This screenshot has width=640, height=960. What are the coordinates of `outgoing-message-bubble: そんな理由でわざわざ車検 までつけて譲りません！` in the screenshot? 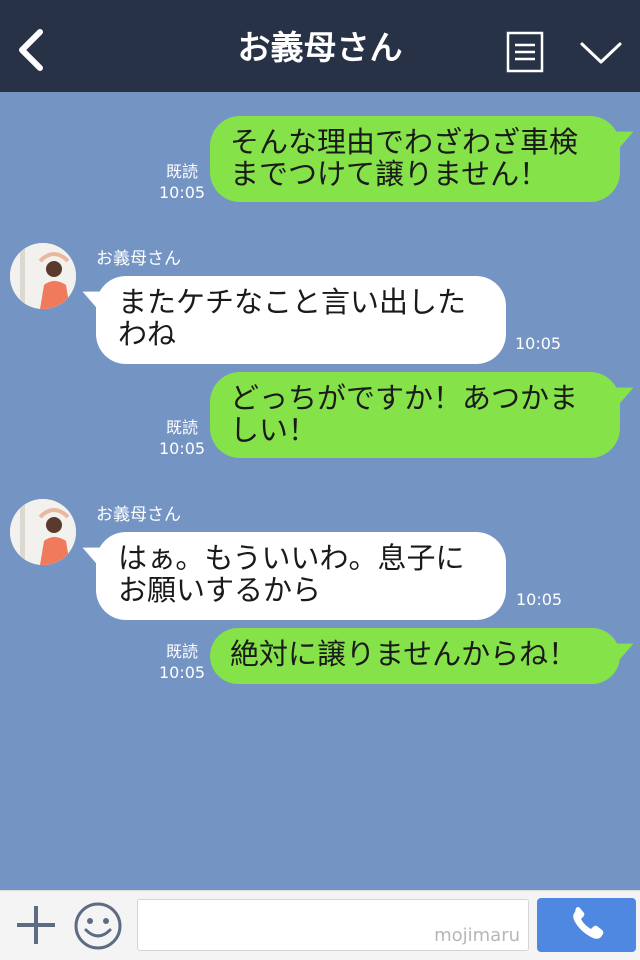 It's located at (415, 159).